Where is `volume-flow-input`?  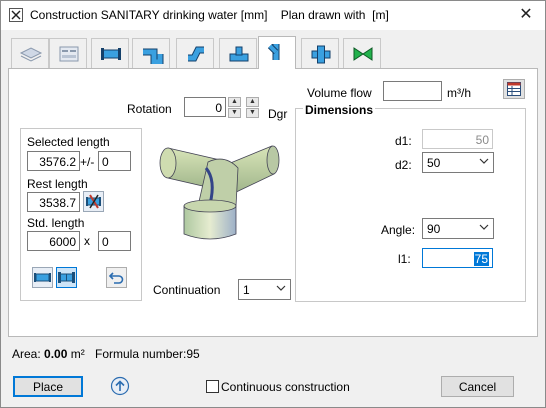
volume-flow-input is located at coordinates (412, 91).